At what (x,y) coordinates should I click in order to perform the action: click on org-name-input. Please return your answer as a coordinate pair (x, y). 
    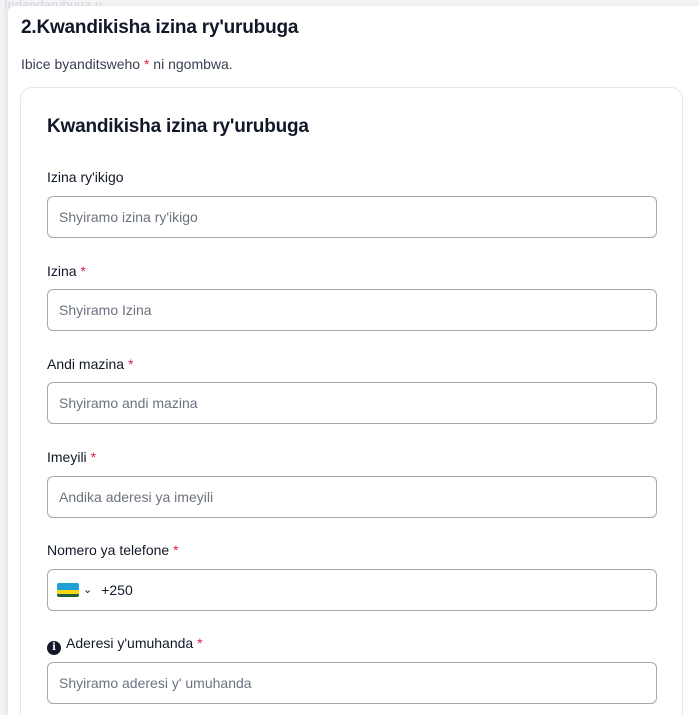
    Looking at the image, I should click on (352, 217).